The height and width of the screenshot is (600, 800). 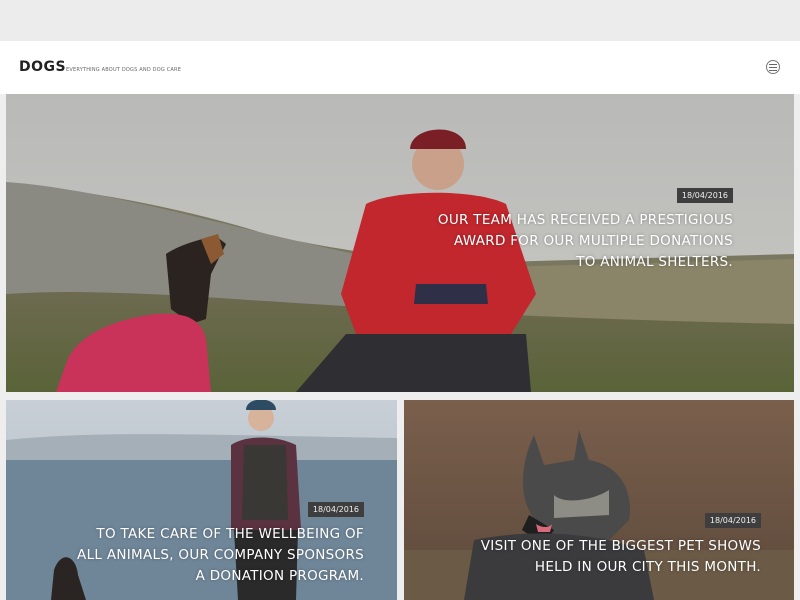 What do you see at coordinates (42, 67) in the screenshot?
I see `site-logo: DOGS` at bounding box center [42, 67].